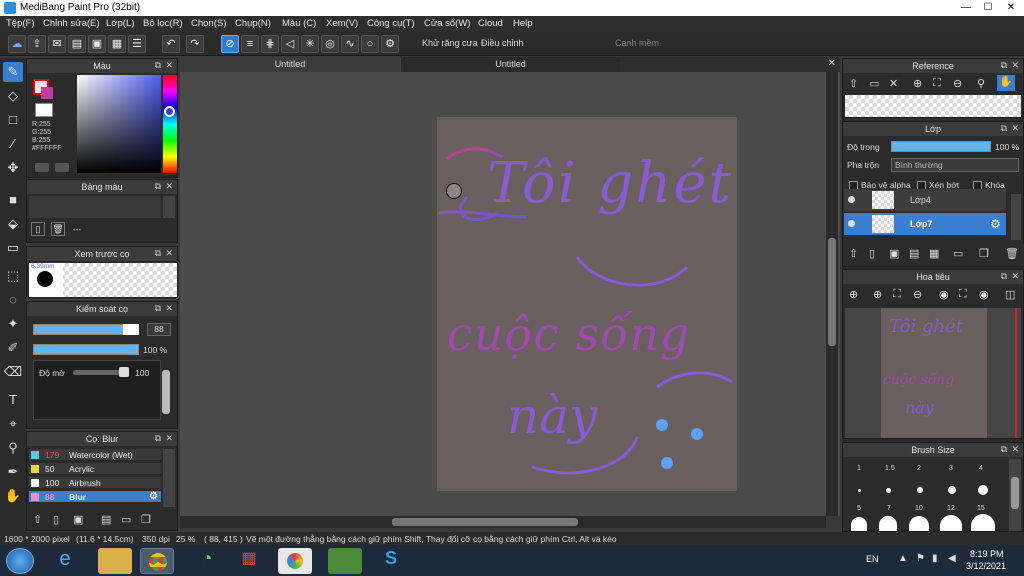 The height and width of the screenshot is (576, 1024). What do you see at coordinates (65, 561) in the screenshot?
I see `ie-icon: e` at bounding box center [65, 561].